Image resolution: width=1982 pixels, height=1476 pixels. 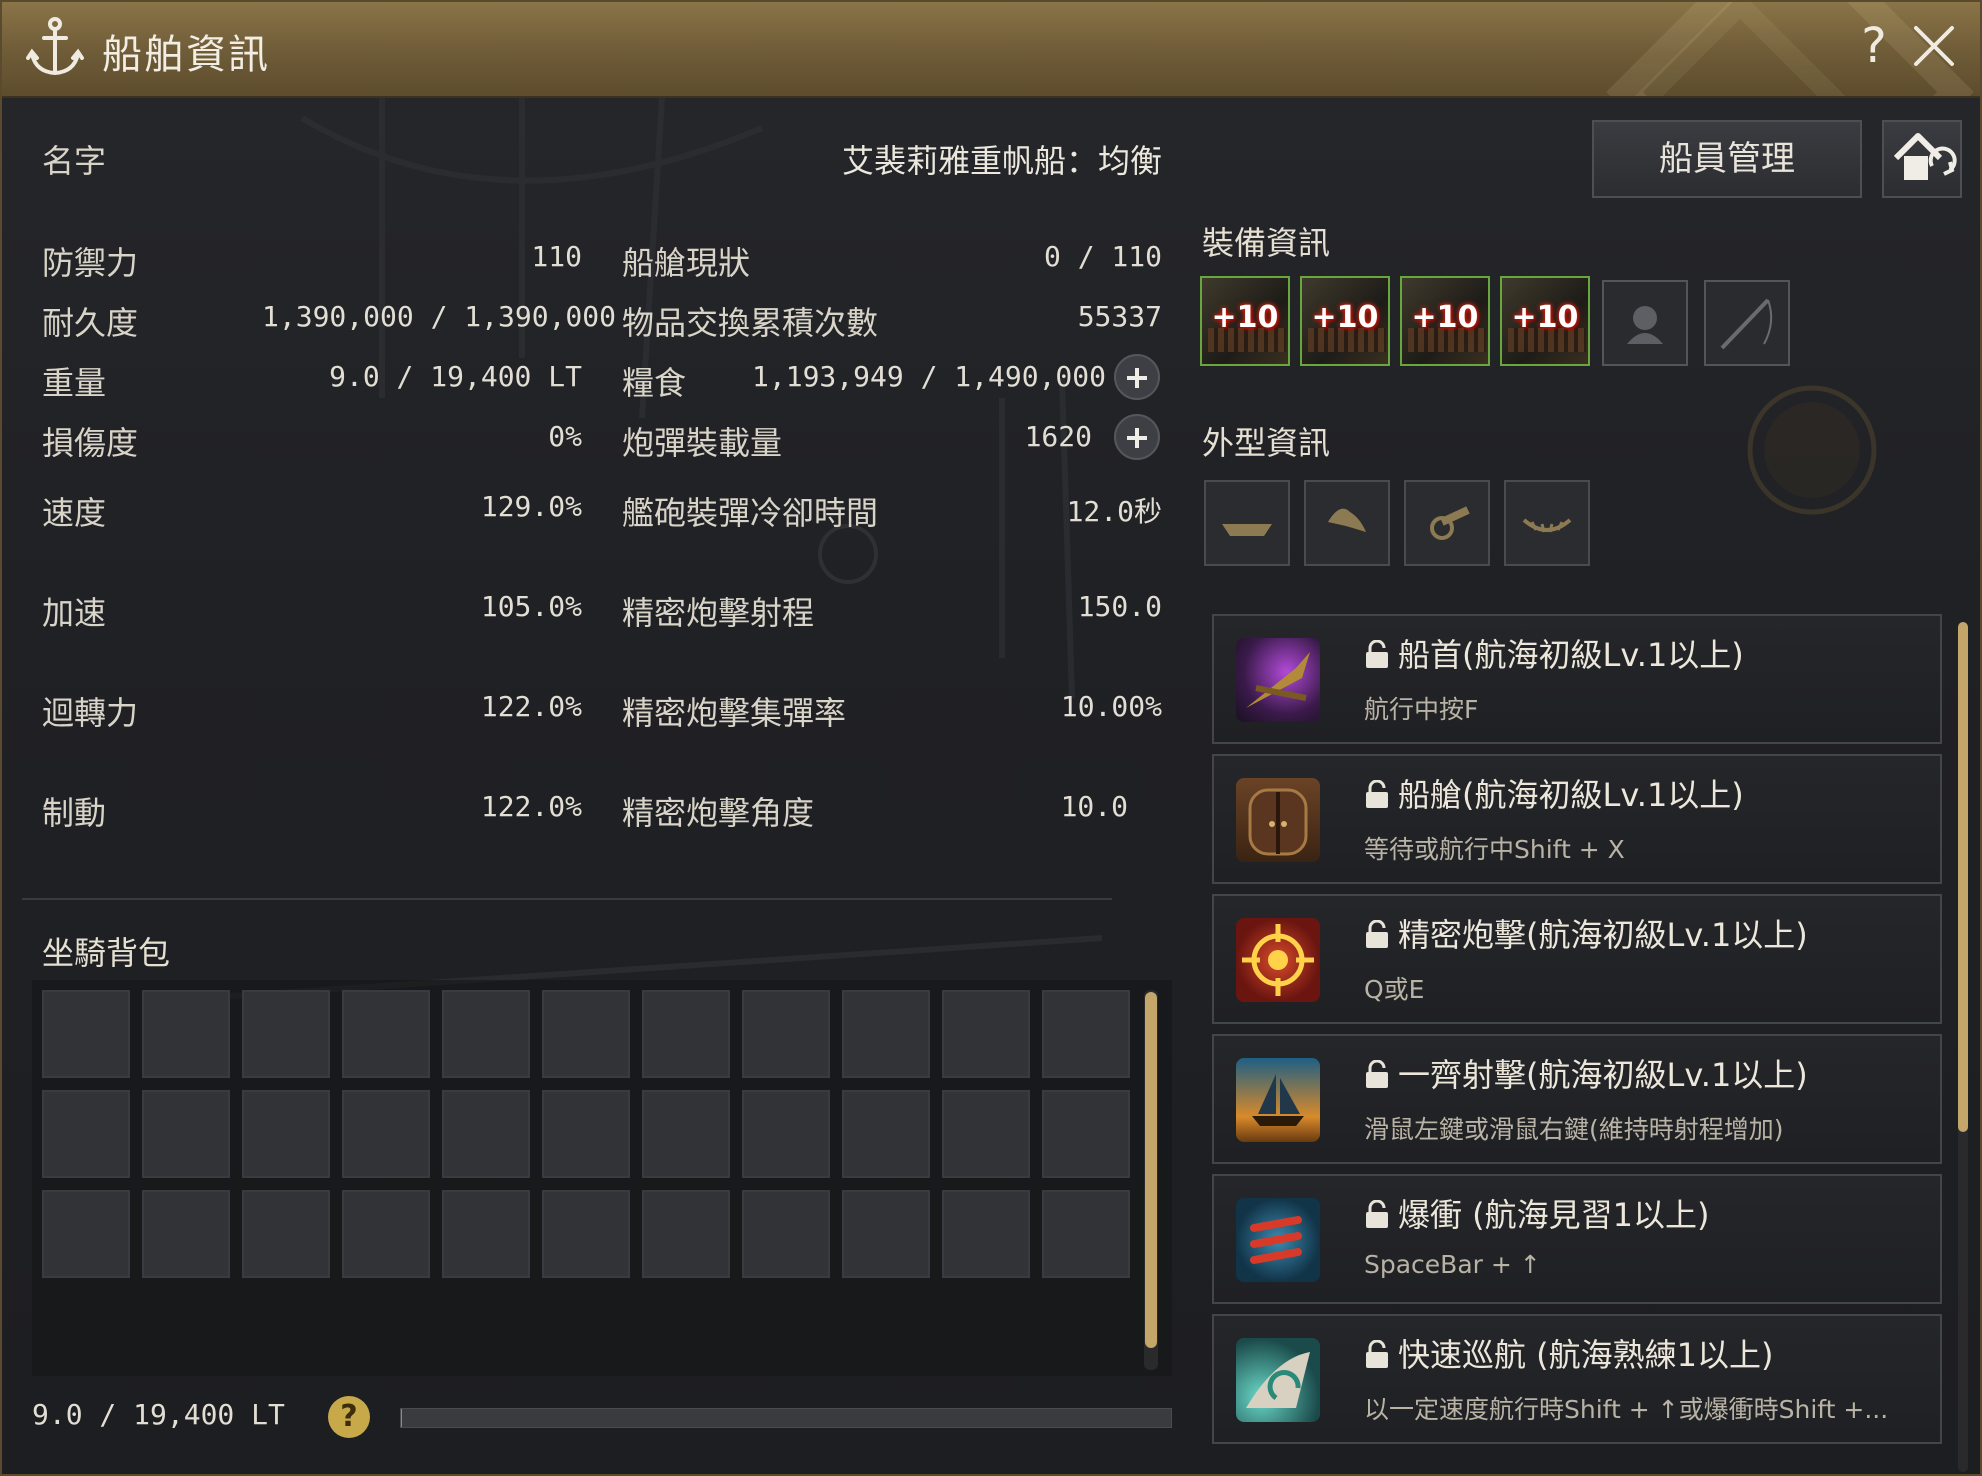 I want to click on stat-label-trade-count: 物品交換累積次數, so click(x=750, y=323).